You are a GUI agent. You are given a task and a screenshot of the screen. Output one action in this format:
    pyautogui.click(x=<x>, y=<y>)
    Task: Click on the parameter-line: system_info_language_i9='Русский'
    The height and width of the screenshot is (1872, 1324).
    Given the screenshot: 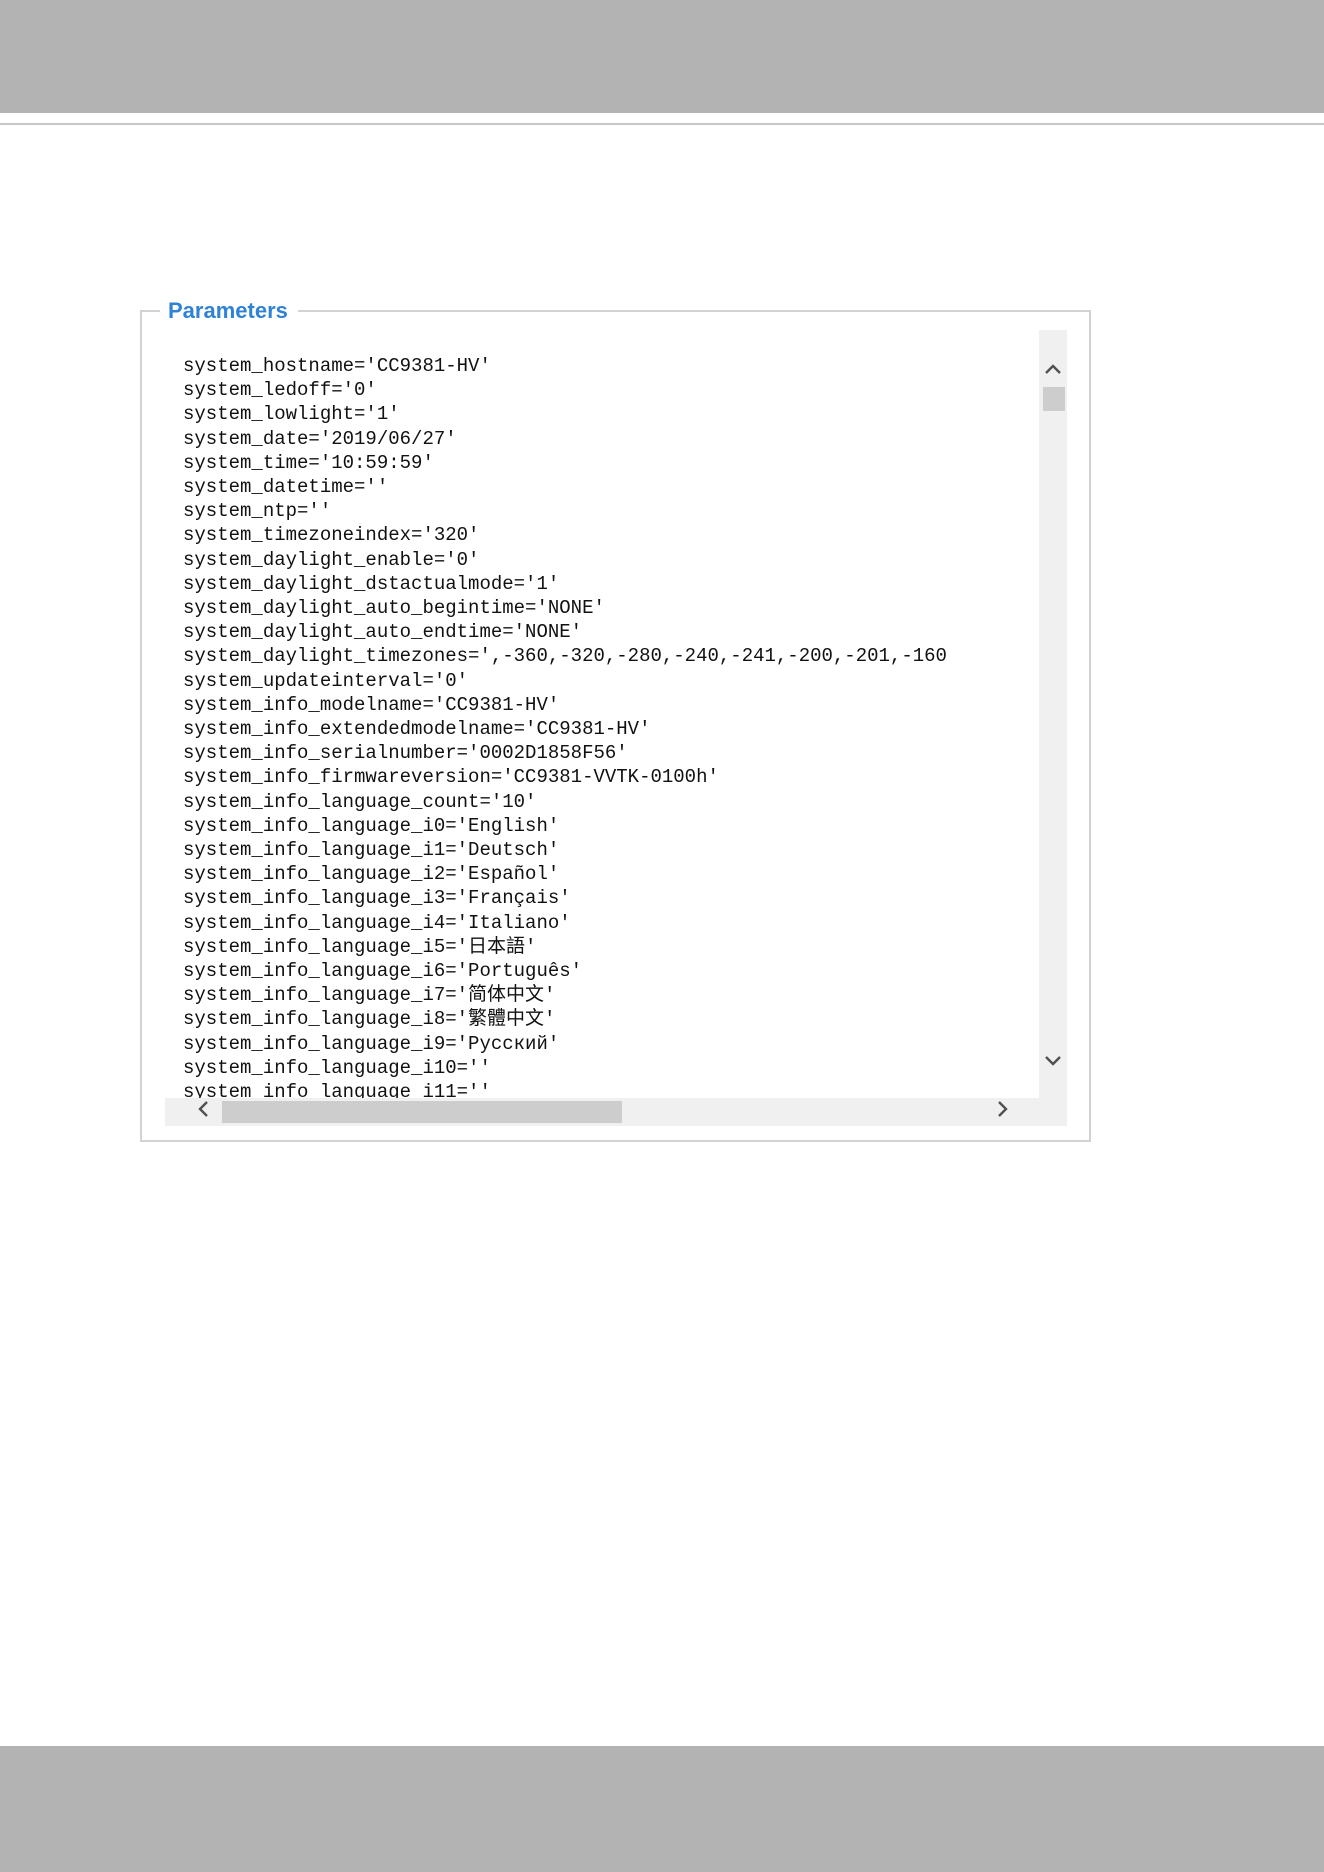 What is the action you would take?
    pyautogui.click(x=371, y=1043)
    